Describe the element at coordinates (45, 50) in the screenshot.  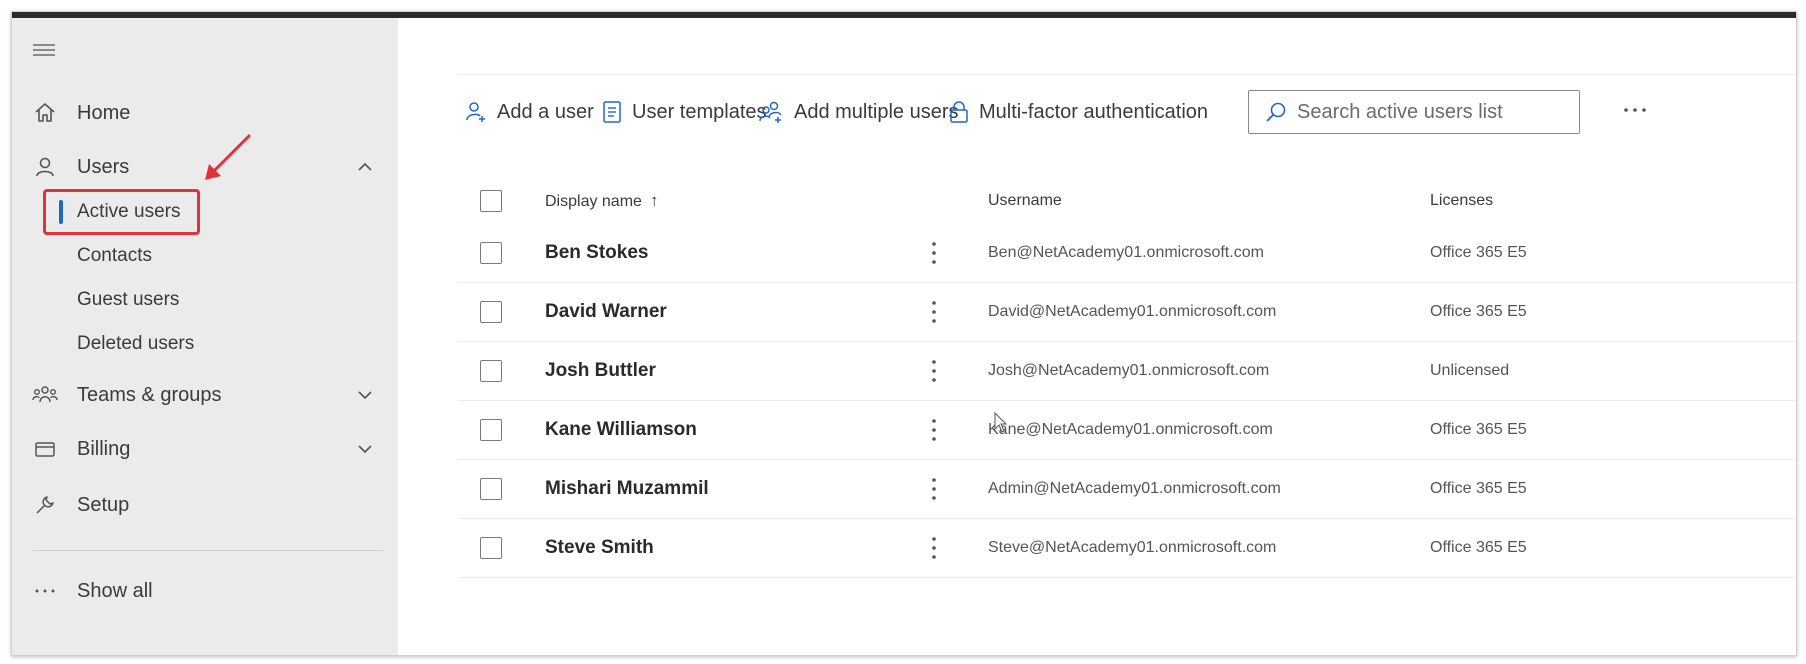
I see `hamburger-menu-icon` at that location.